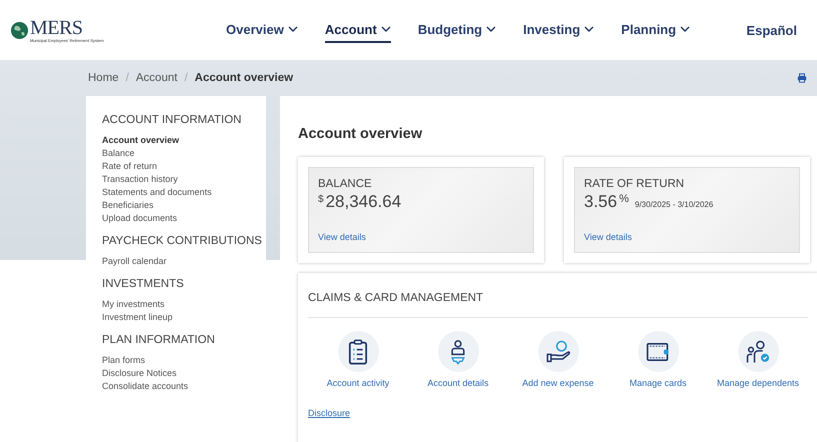  What do you see at coordinates (771, 30) in the screenshot?
I see `language-link: Español` at bounding box center [771, 30].